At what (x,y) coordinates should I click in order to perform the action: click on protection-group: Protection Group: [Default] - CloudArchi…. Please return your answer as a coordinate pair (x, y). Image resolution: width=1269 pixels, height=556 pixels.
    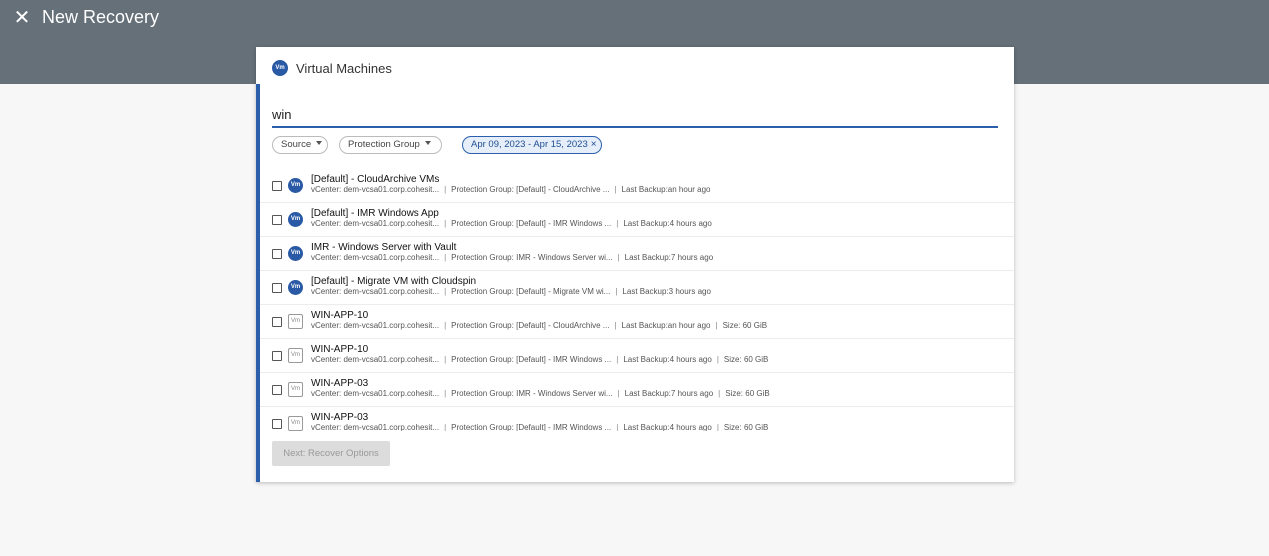
    Looking at the image, I should click on (530, 325).